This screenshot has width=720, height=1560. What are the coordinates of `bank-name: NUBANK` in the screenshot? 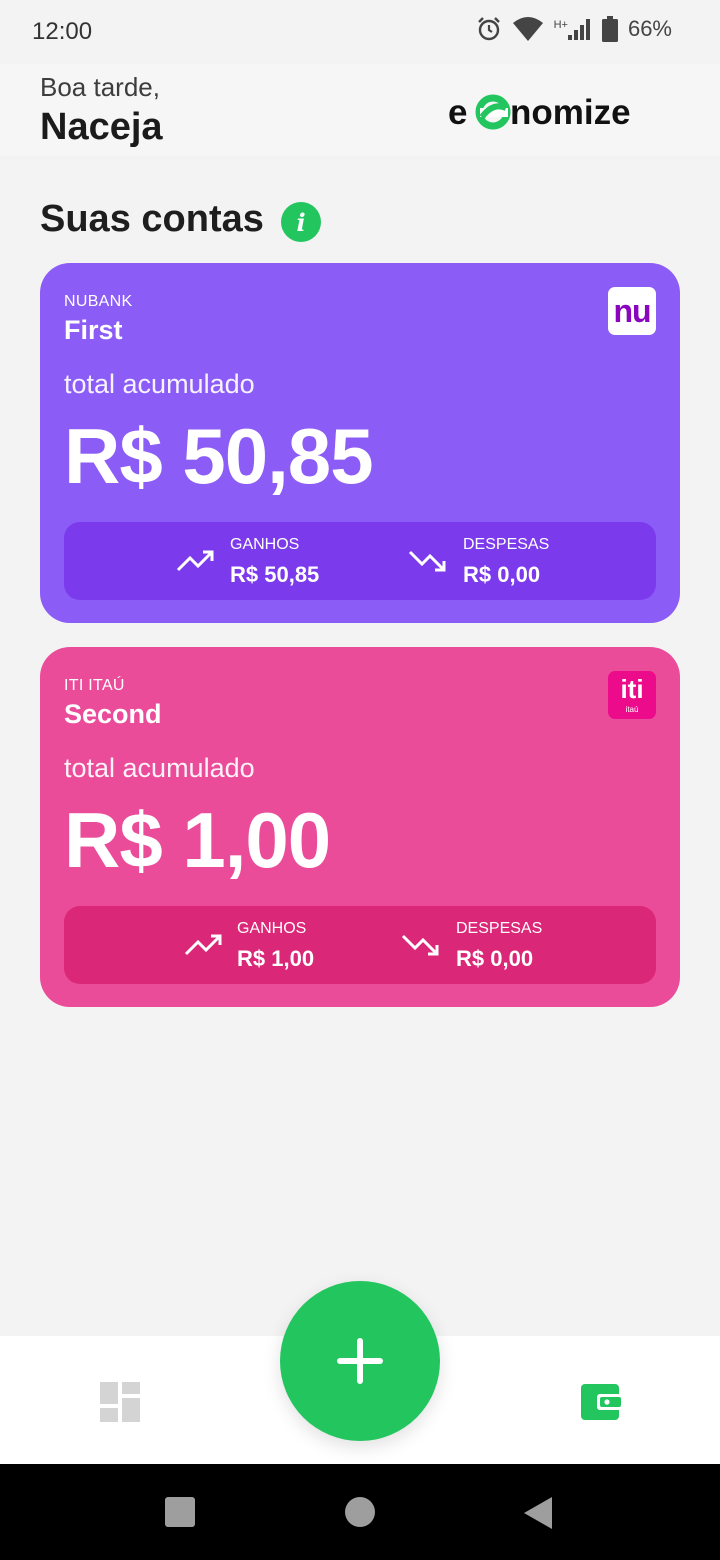 It's located at (98, 301).